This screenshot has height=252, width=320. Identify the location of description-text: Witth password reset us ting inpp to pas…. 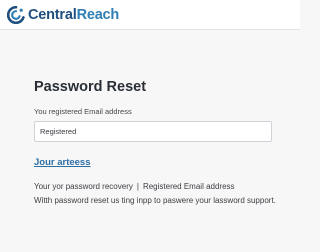
(155, 200).